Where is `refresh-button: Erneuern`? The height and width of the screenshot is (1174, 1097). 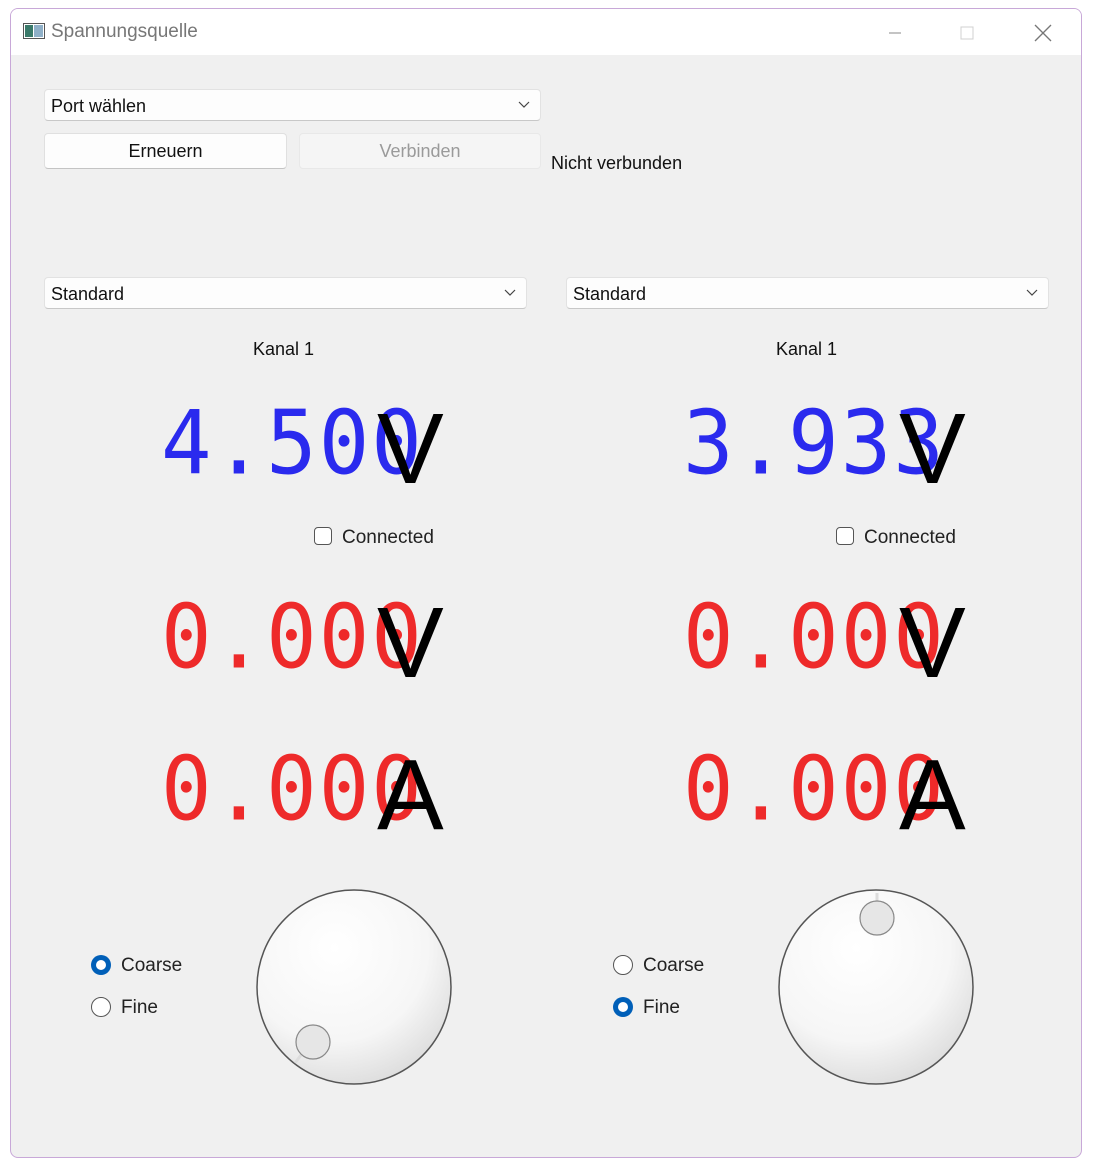 refresh-button: Erneuern is located at coordinates (165, 151).